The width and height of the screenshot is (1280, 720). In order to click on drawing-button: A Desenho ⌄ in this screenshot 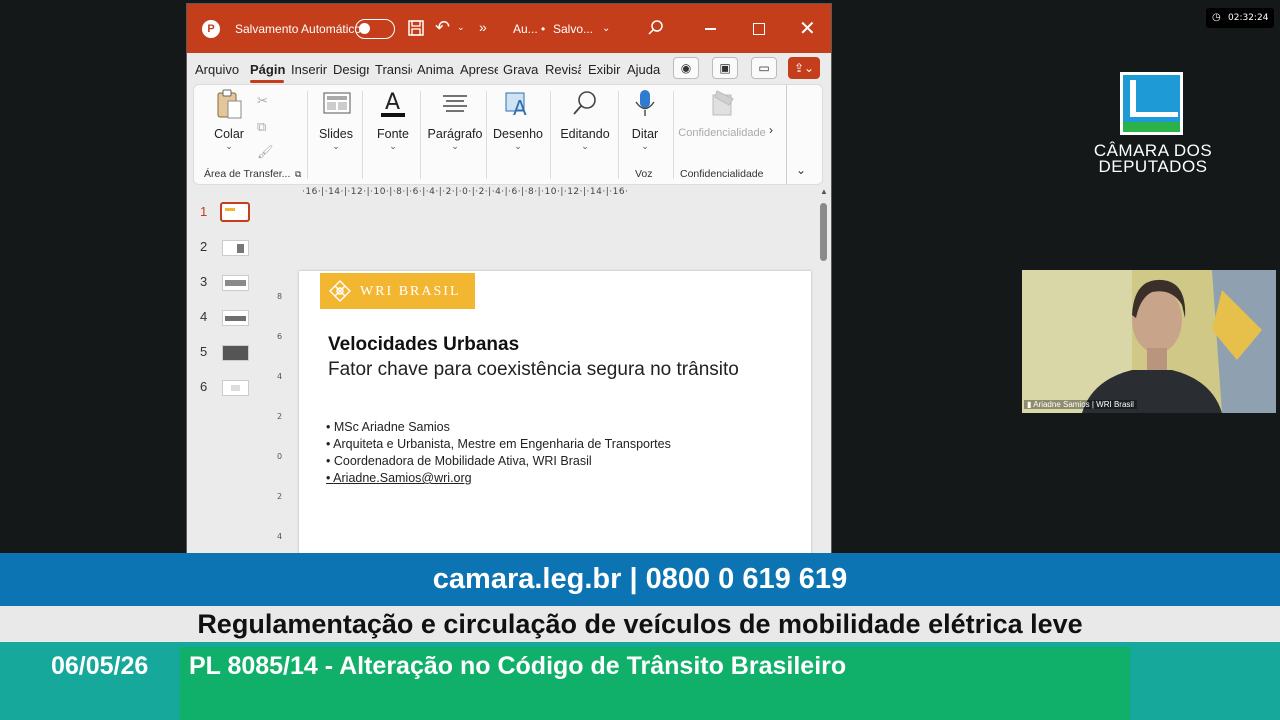, I will do `click(518, 119)`.